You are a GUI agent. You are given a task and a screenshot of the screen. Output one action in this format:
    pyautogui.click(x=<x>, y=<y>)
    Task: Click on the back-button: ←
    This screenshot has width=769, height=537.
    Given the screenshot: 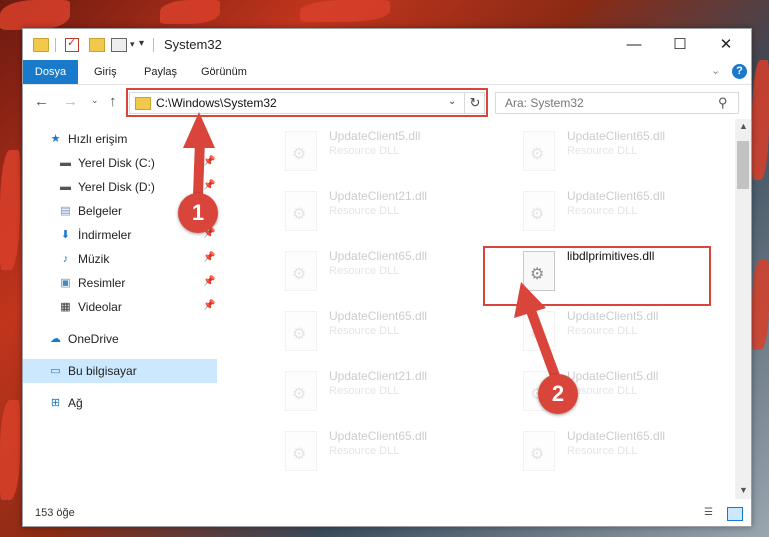 What is the action you would take?
    pyautogui.click(x=41, y=101)
    